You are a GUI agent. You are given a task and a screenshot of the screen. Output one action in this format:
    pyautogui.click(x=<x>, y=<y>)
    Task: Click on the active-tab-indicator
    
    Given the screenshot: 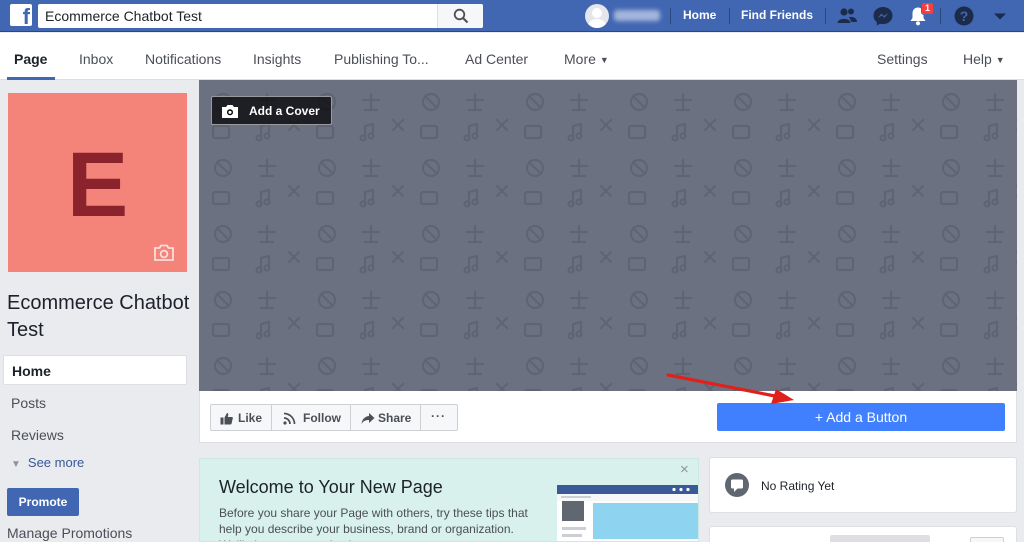 What is the action you would take?
    pyautogui.click(x=31, y=78)
    